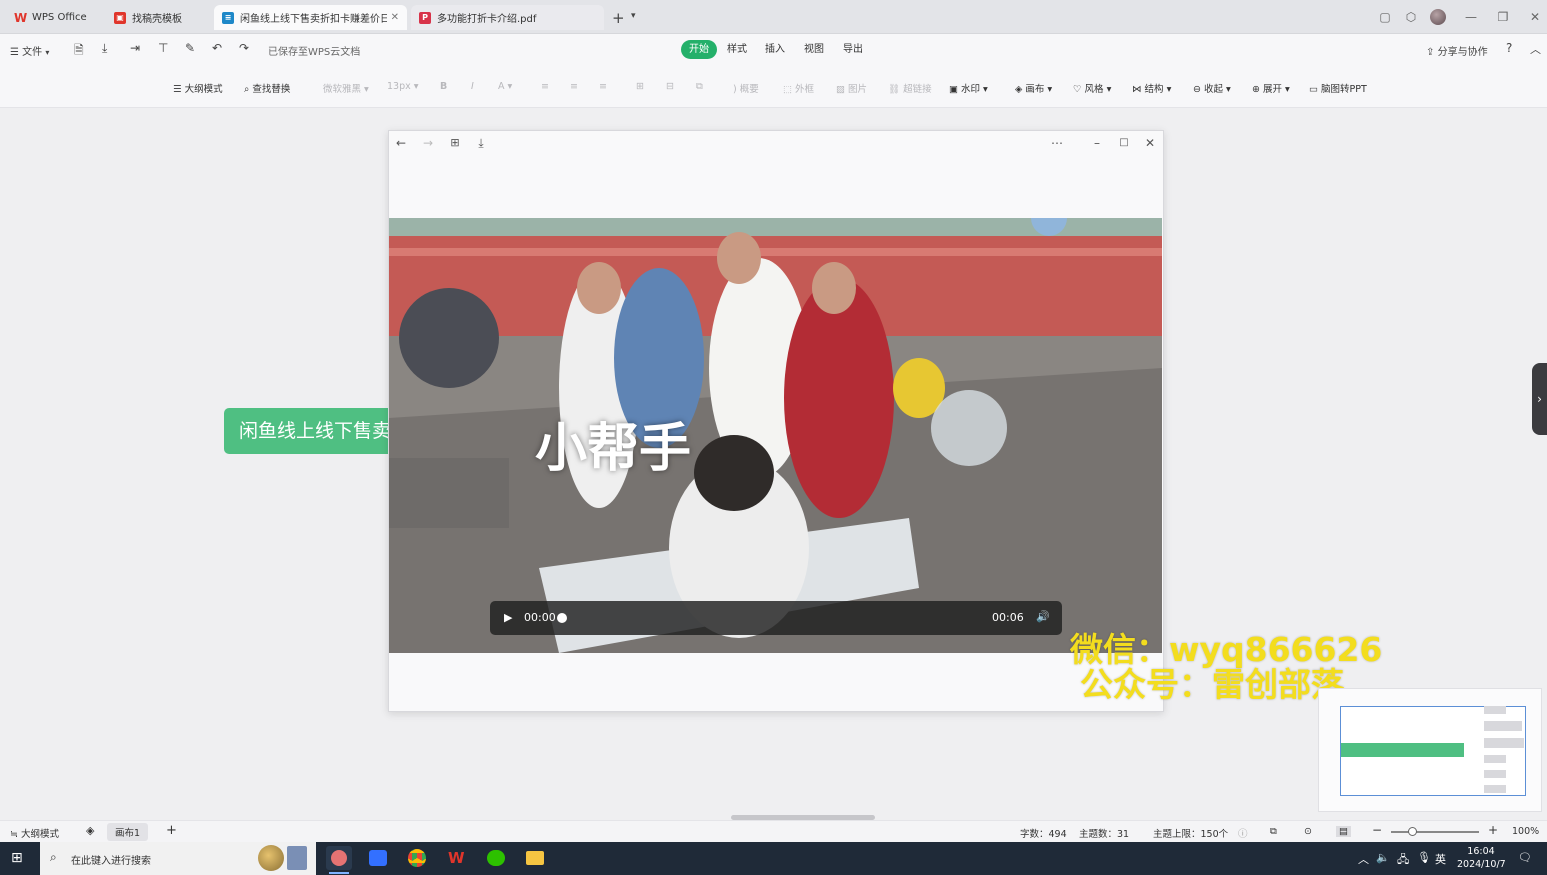 This screenshot has height=875, width=1547. Describe the element at coordinates (1385, 17) in the screenshot. I see `layout-window-icon: ▢` at that location.